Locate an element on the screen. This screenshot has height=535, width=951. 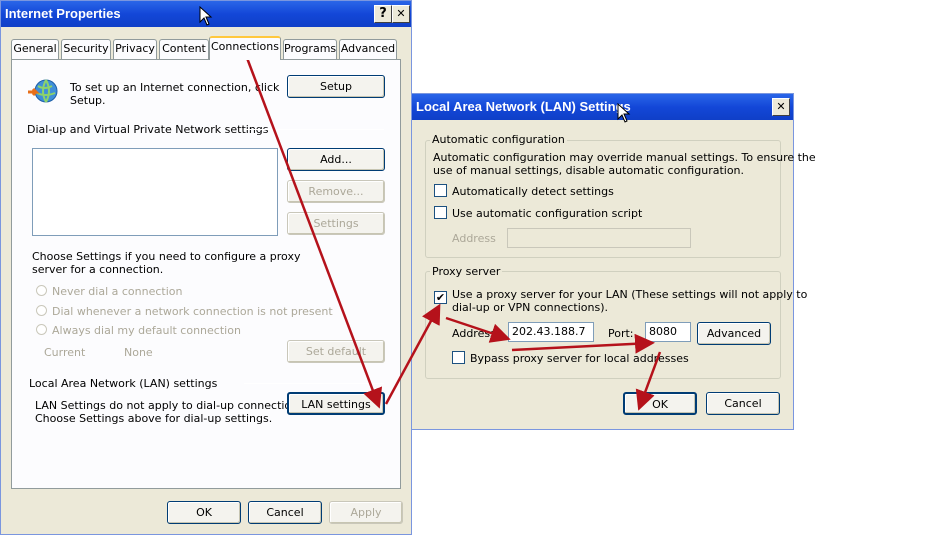
setup-text-line1: To set up an Internet connection, click is located at coordinates (175, 87).